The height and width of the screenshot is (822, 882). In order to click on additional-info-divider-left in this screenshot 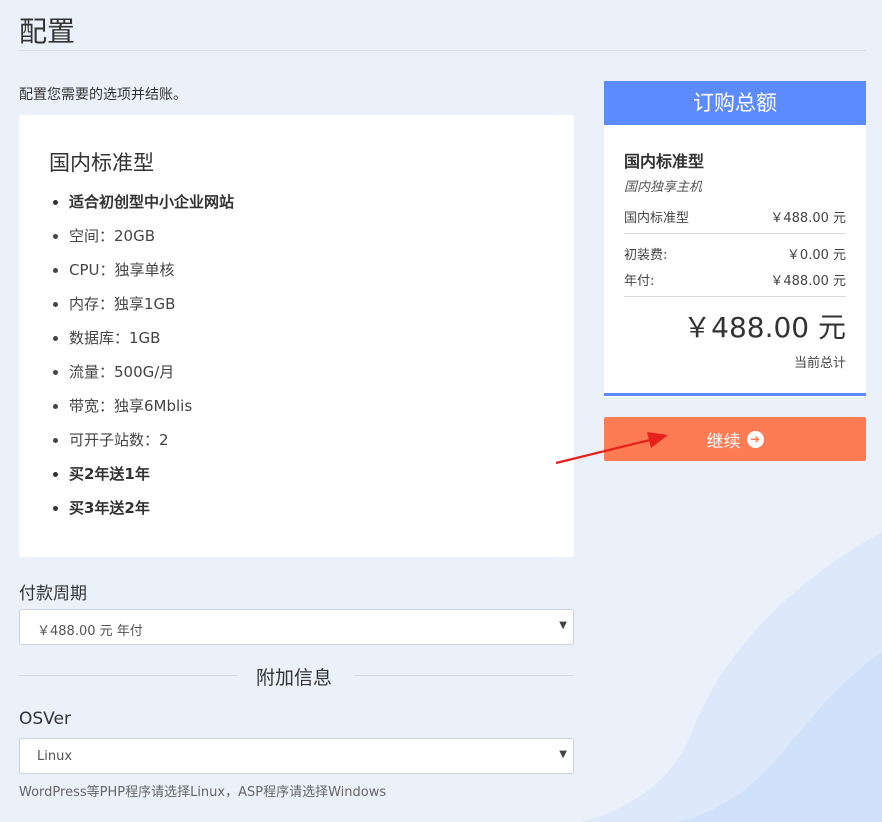, I will do `click(128, 675)`.